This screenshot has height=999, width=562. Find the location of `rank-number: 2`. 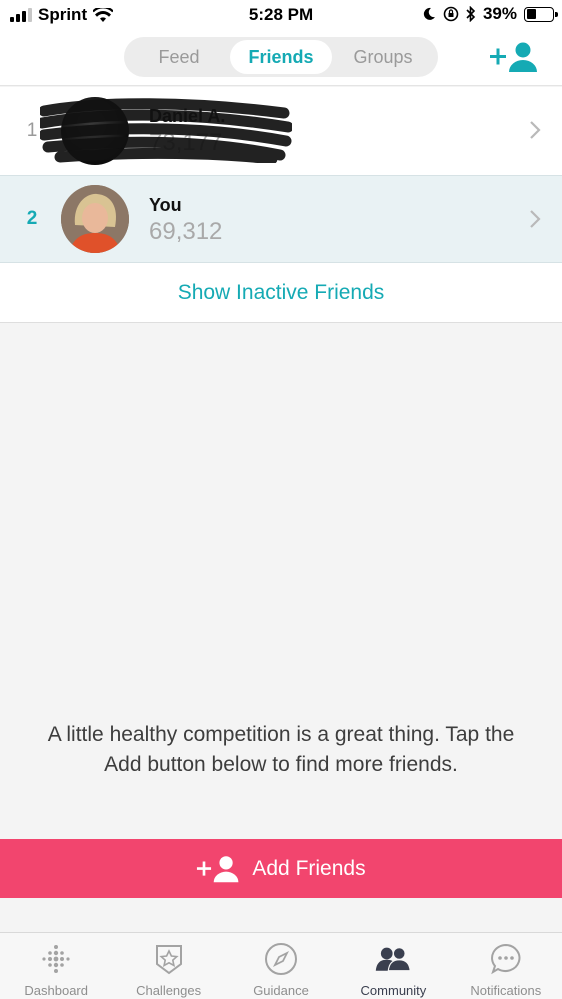

rank-number: 2 is located at coordinates (32, 218).